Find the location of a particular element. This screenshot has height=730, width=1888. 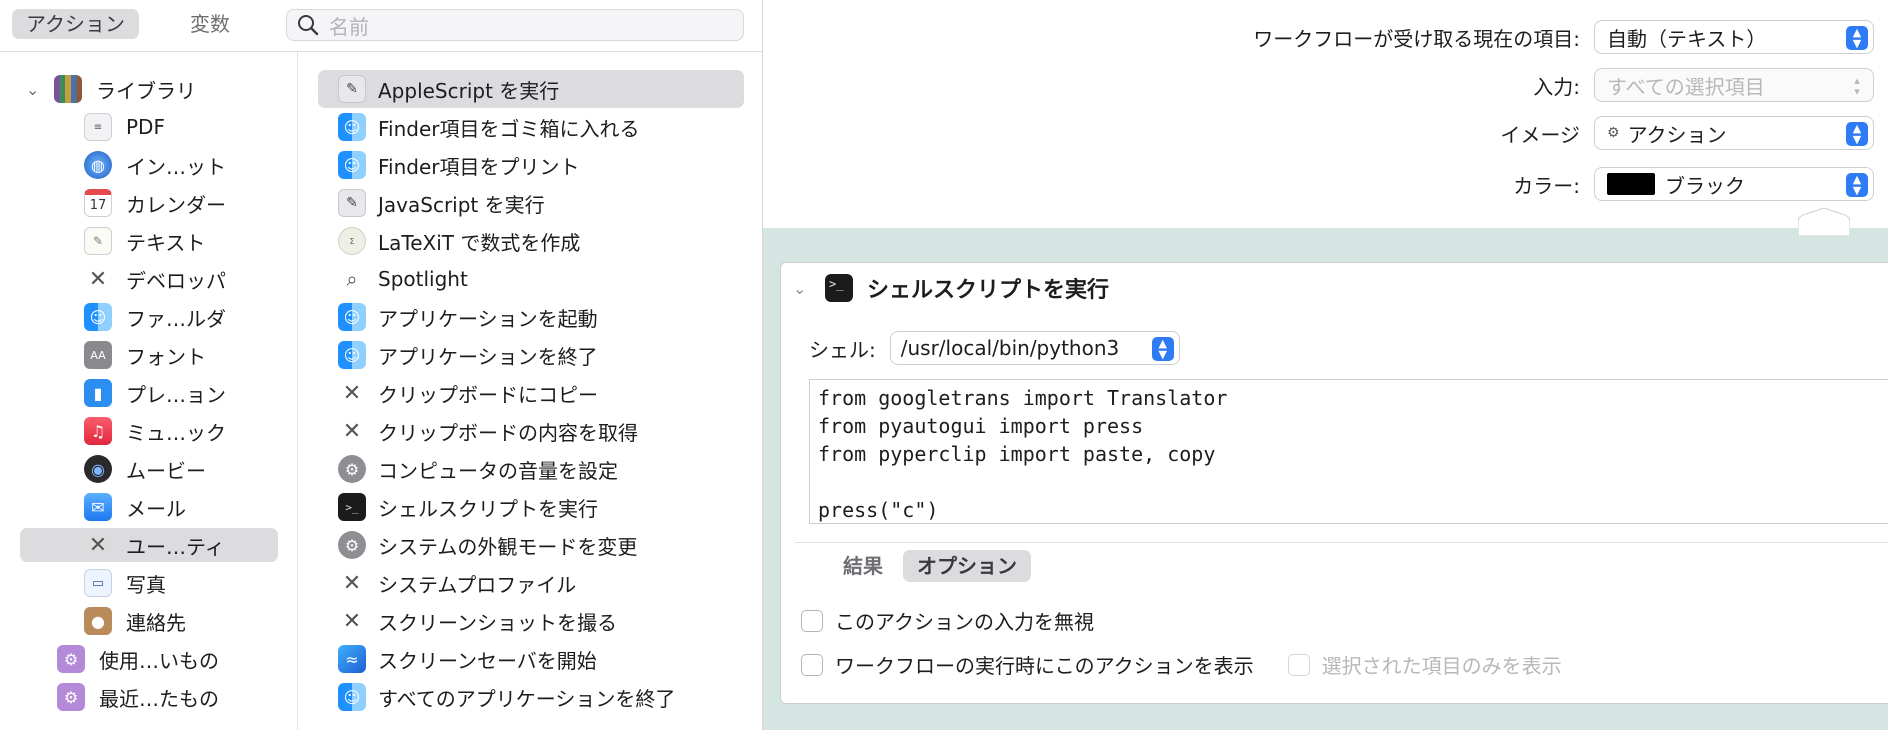

color-popup: ブラック ▲ ▼ is located at coordinates (1734, 184).